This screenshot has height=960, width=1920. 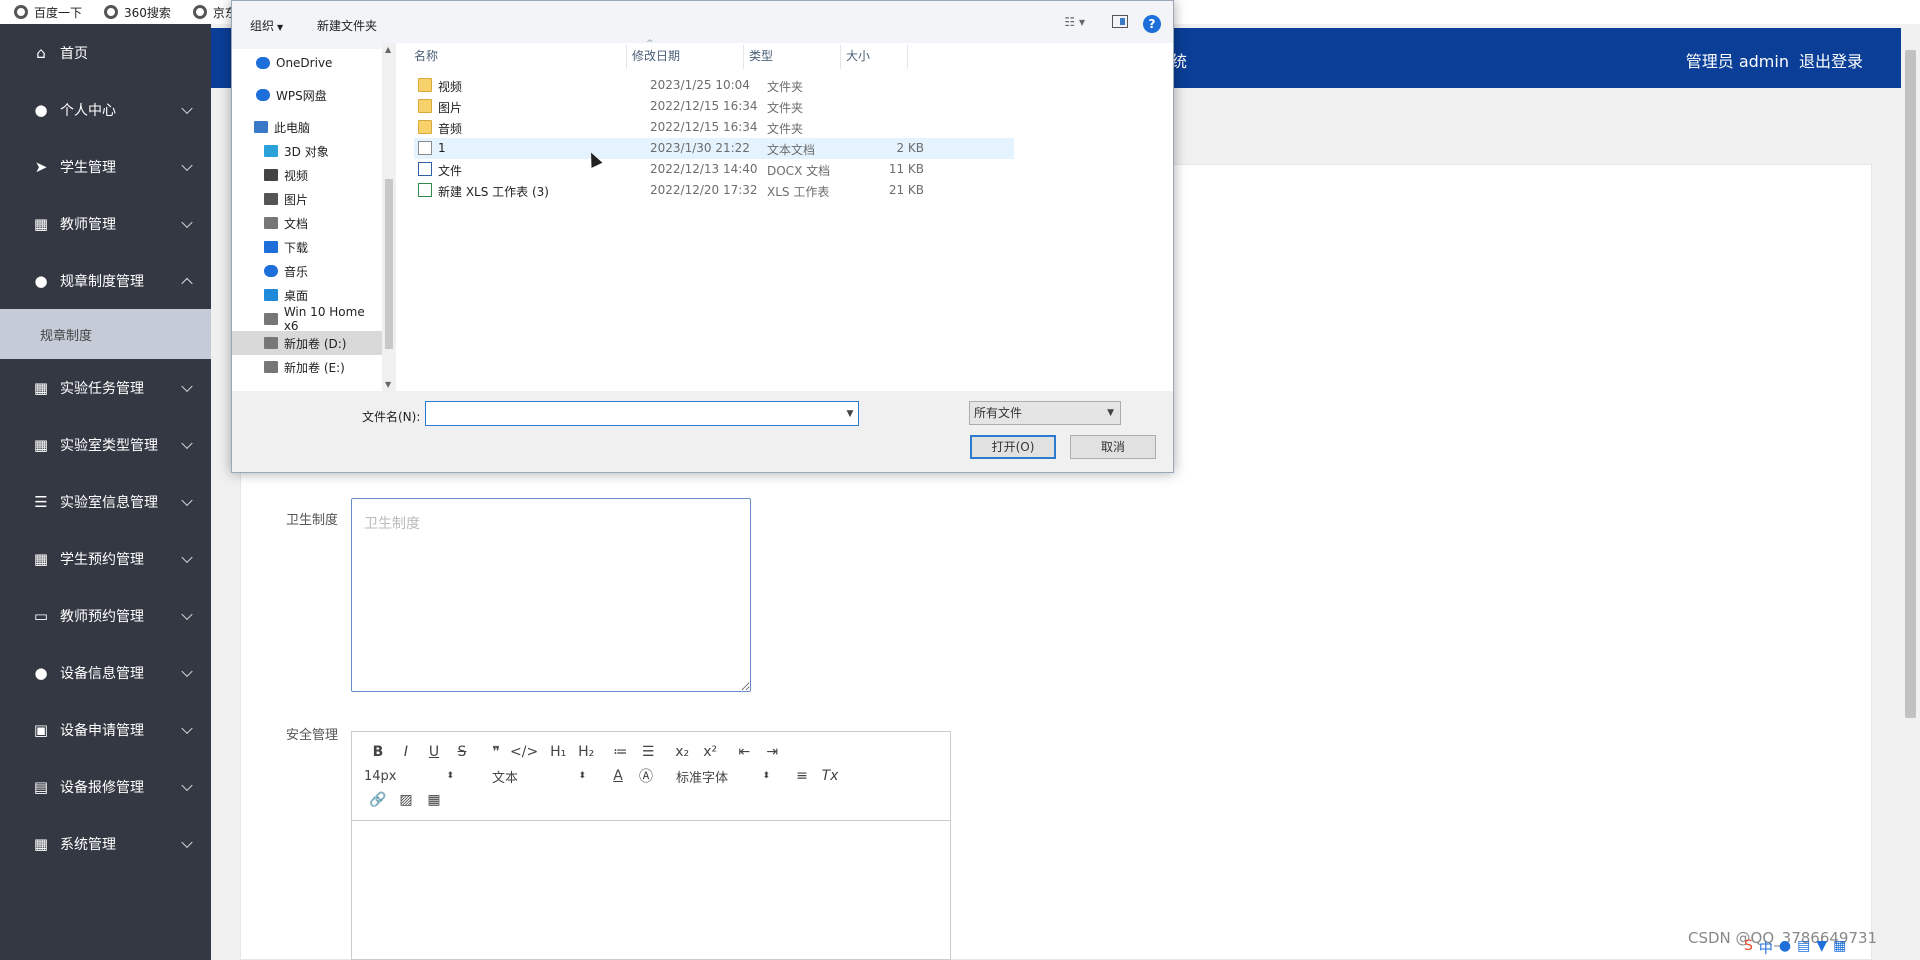 I want to click on safety-label: 安全管理, so click(x=312, y=735).